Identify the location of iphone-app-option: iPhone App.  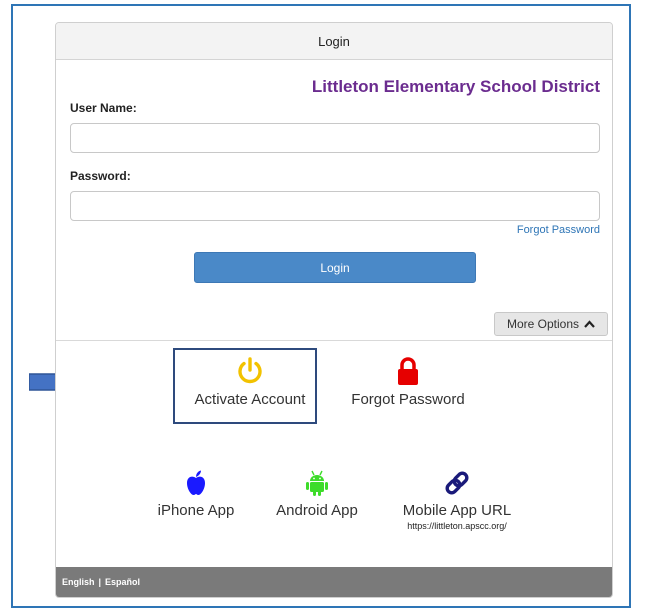
(196, 494).